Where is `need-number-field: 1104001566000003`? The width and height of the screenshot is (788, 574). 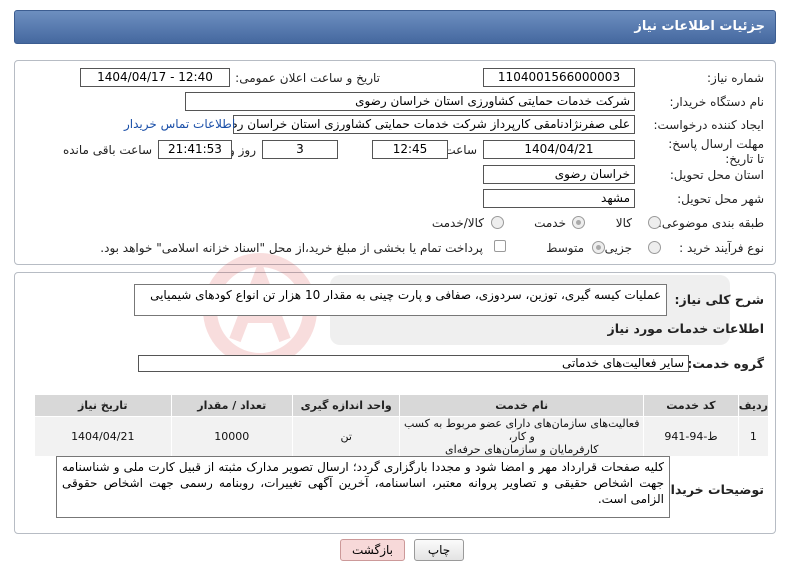
need-number-field: 1104001566000003 is located at coordinates (559, 77).